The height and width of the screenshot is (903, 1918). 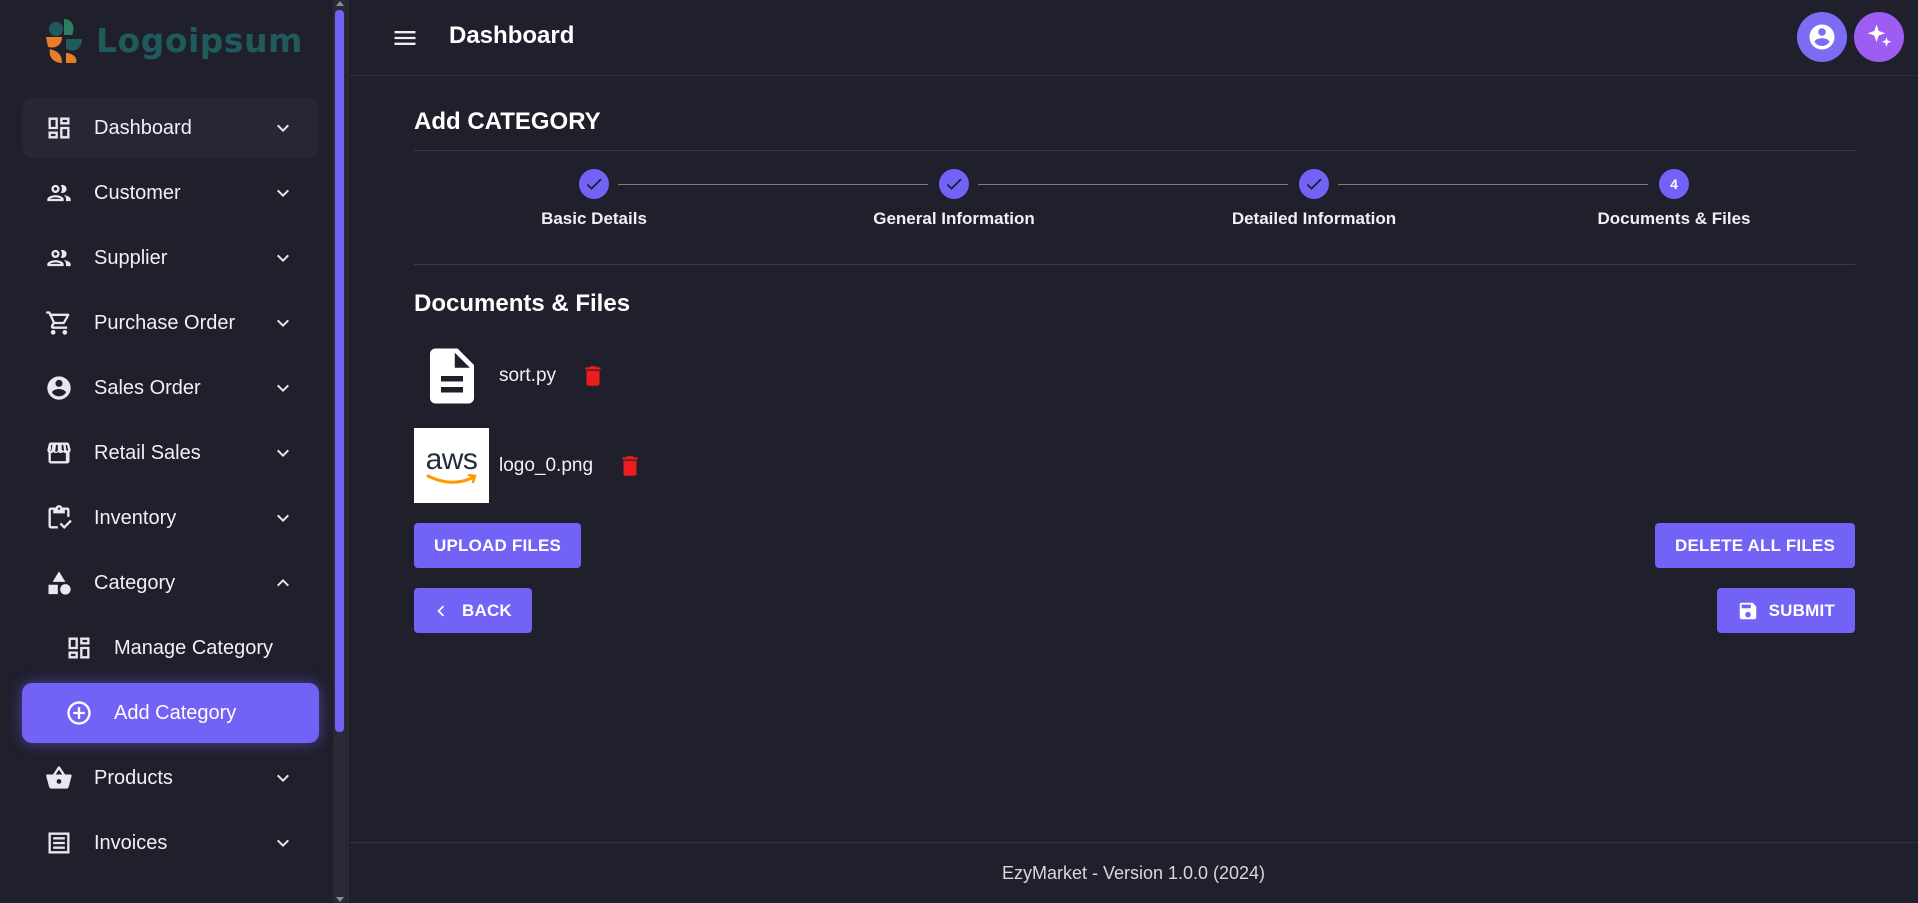 What do you see at coordinates (283, 583) in the screenshot?
I see `chevron-up-icon` at bounding box center [283, 583].